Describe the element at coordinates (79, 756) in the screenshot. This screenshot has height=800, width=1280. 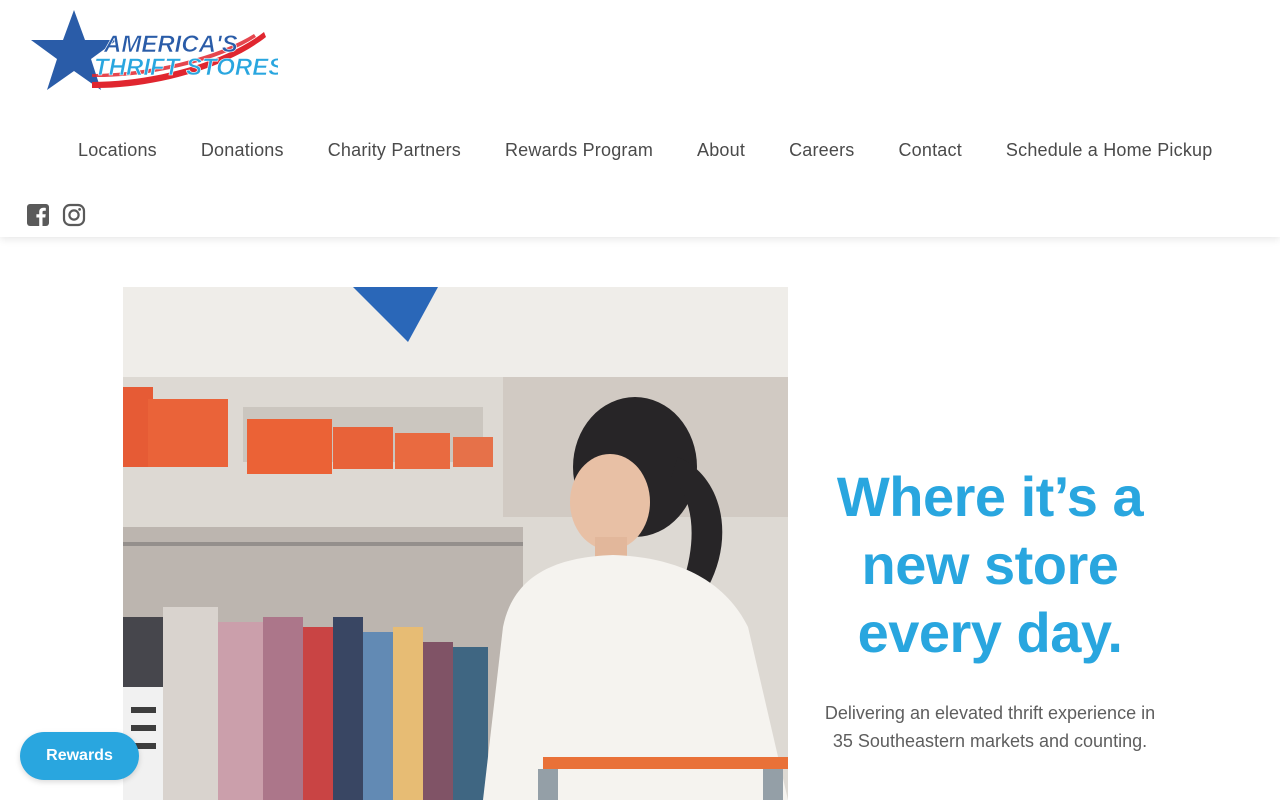
I see `rewards-button: Rewards` at that location.